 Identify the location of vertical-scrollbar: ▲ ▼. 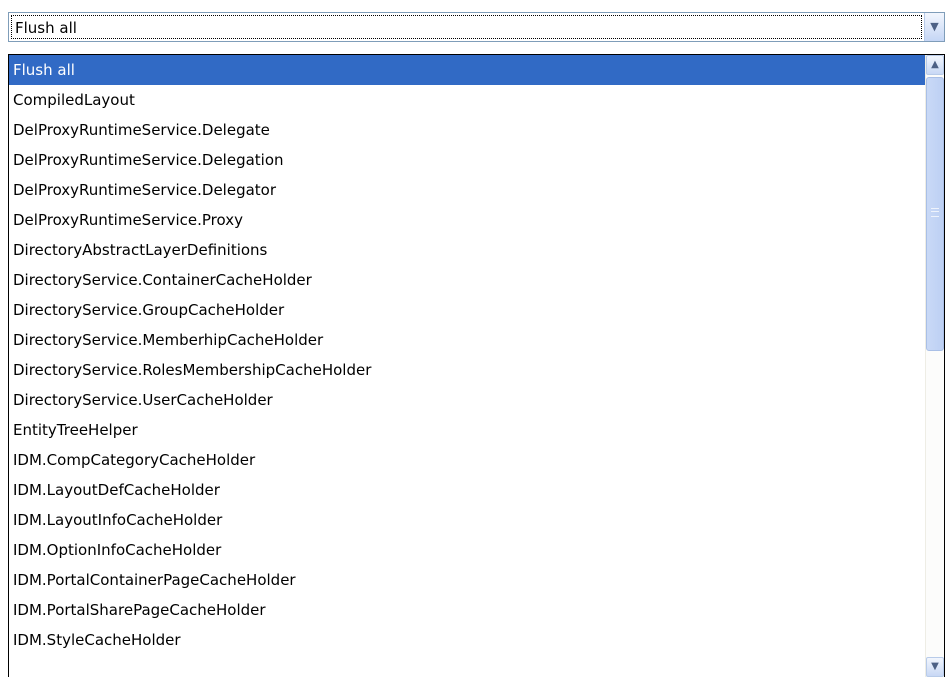
(934, 366).